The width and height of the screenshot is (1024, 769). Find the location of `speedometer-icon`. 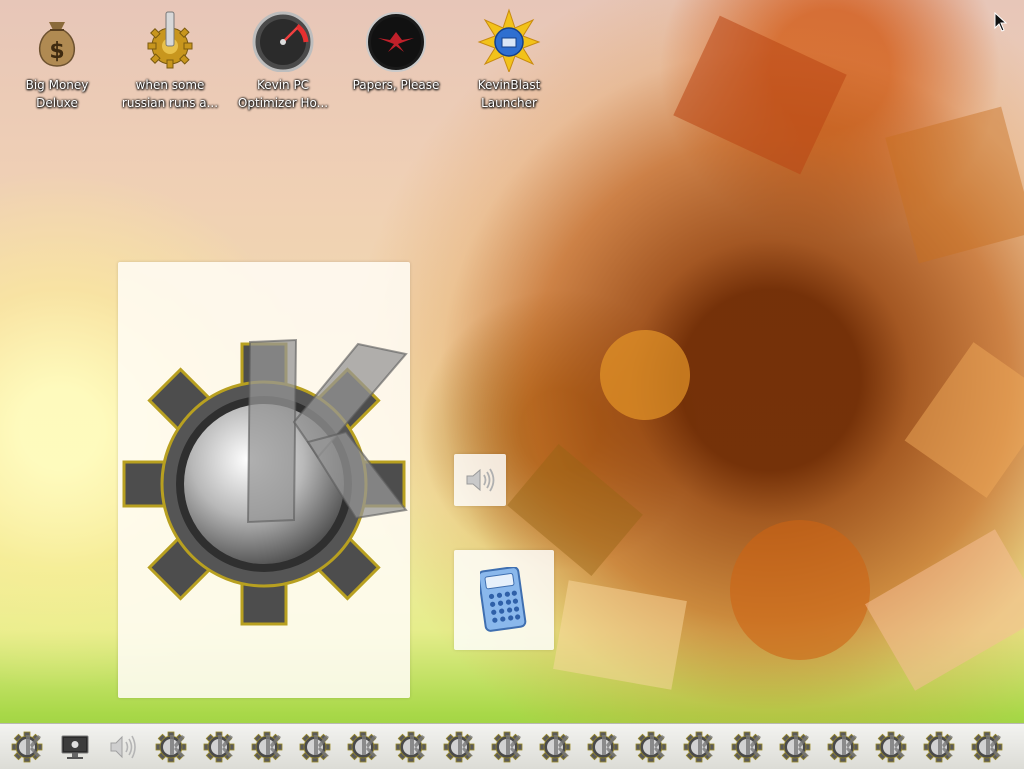

speedometer-icon is located at coordinates (283, 41).